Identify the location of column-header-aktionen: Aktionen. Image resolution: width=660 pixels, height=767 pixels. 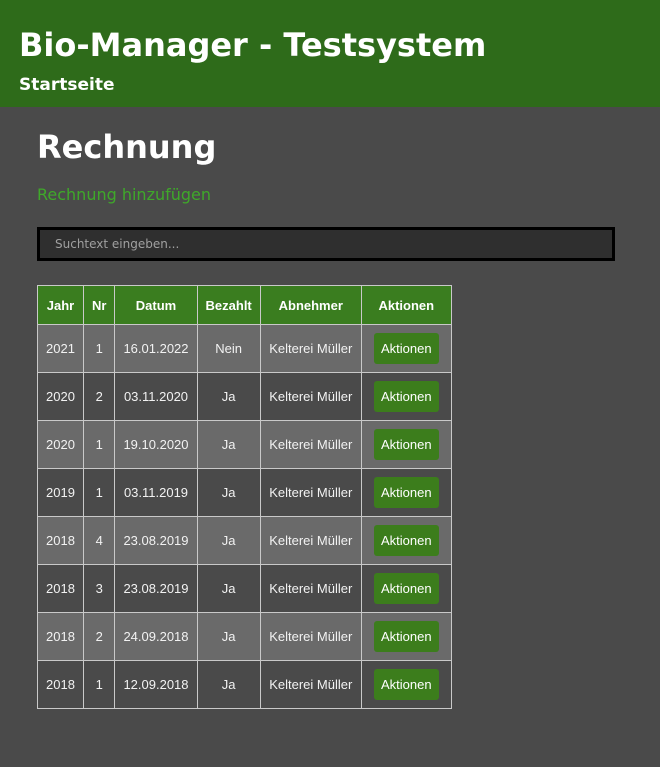
(406, 305).